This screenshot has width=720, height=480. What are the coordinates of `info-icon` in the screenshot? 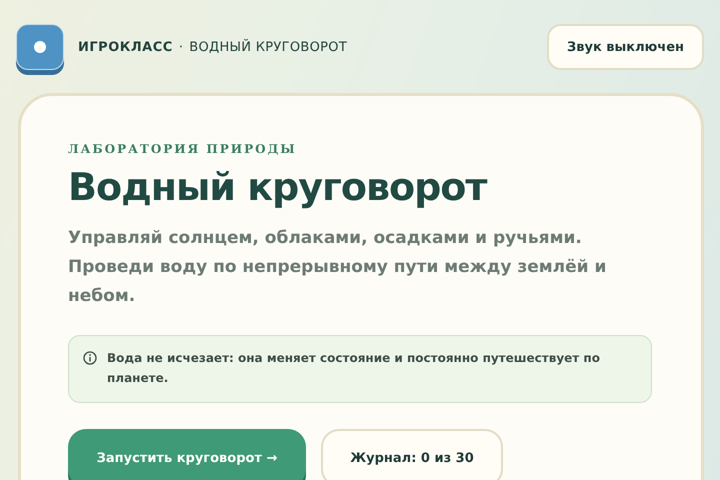 It's located at (90, 358).